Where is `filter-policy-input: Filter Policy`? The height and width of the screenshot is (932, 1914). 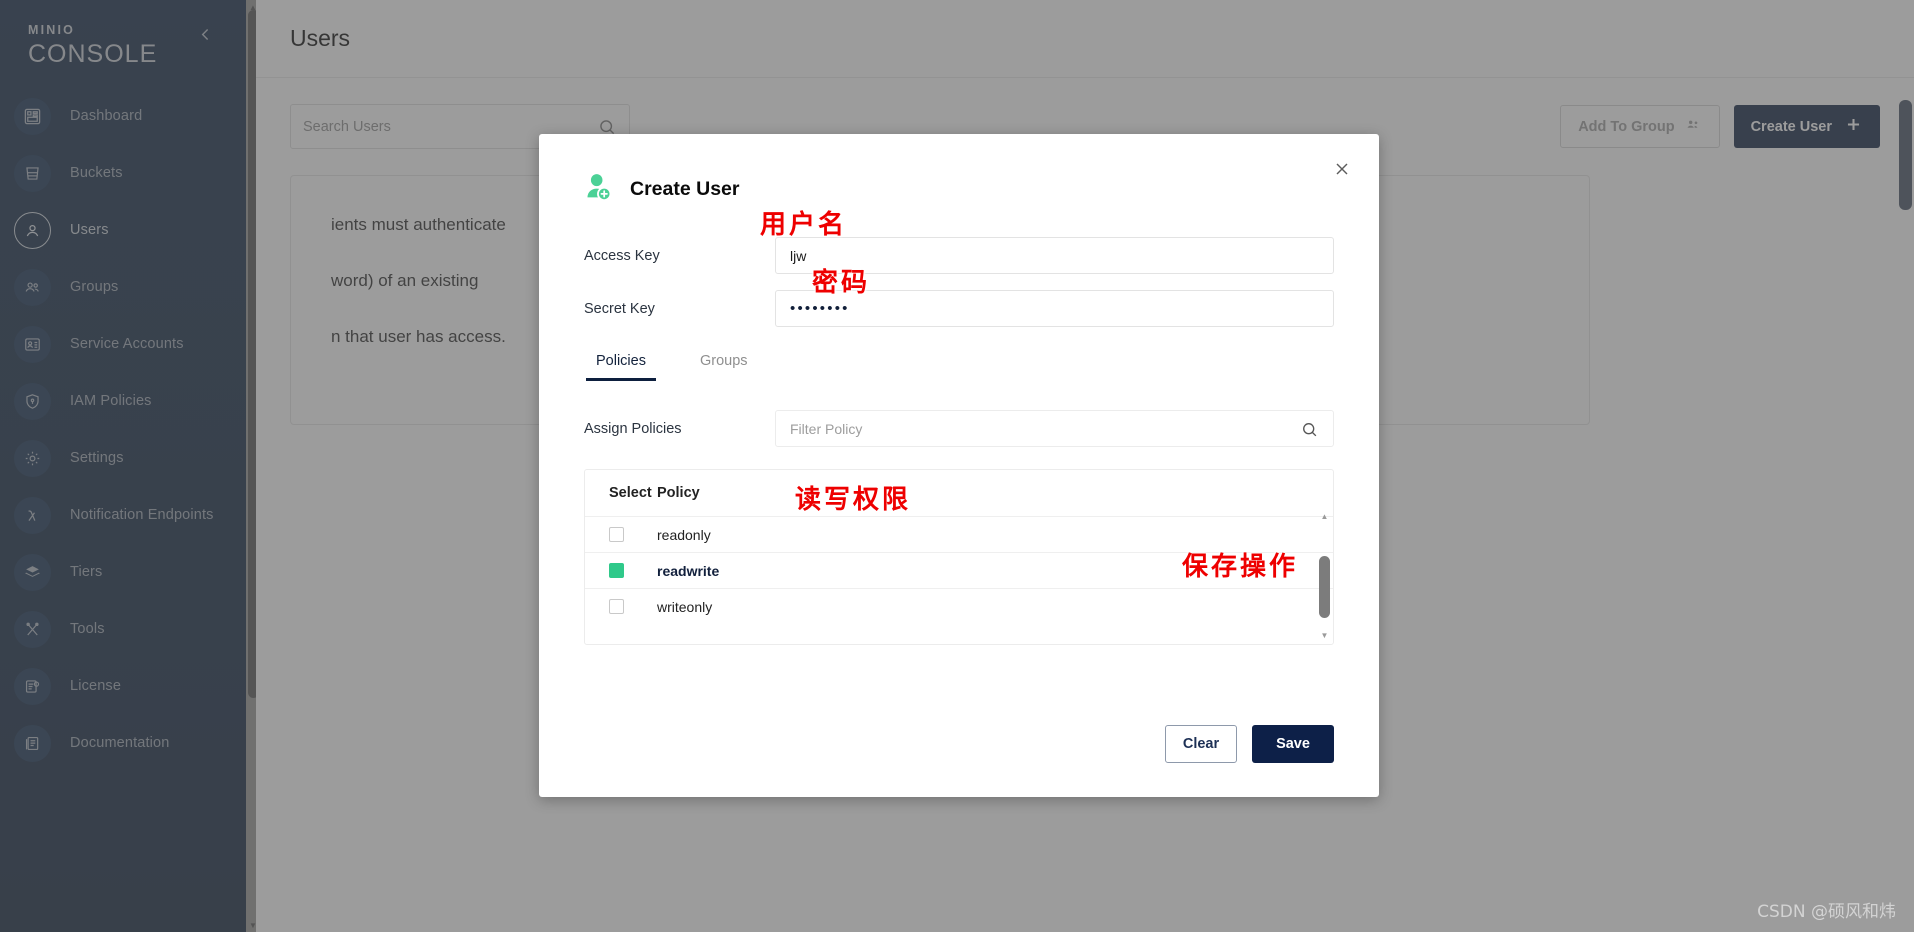
filter-policy-input: Filter Policy is located at coordinates (1054, 428).